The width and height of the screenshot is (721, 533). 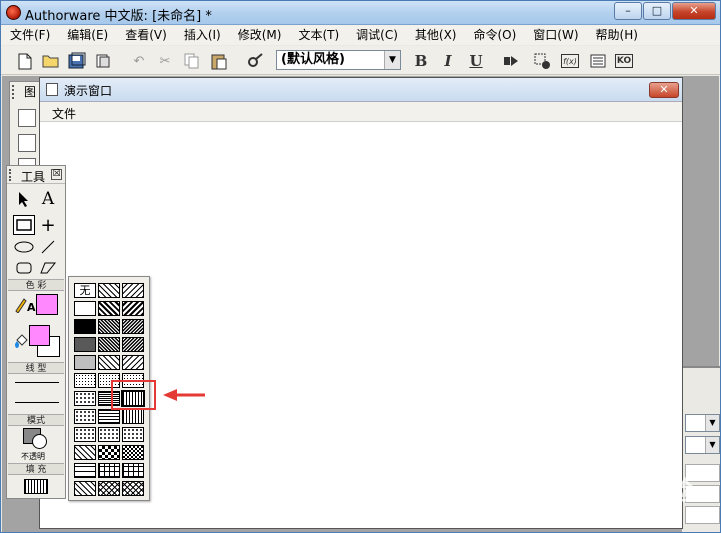 What do you see at coordinates (476, 61) in the screenshot?
I see `underline-icon: U` at bounding box center [476, 61].